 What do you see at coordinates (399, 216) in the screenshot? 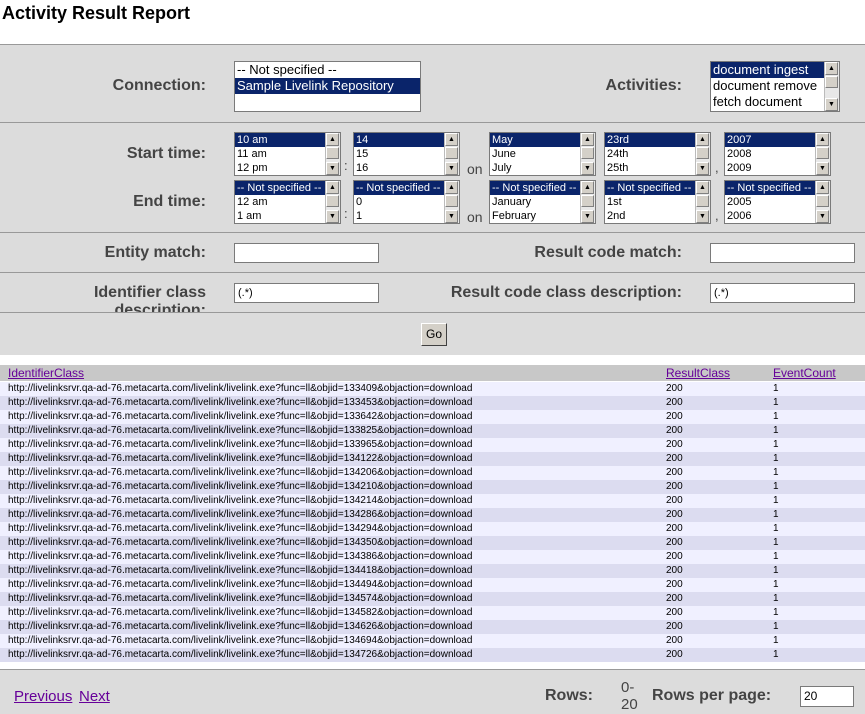
I see `end-minute-option: 1` at bounding box center [399, 216].